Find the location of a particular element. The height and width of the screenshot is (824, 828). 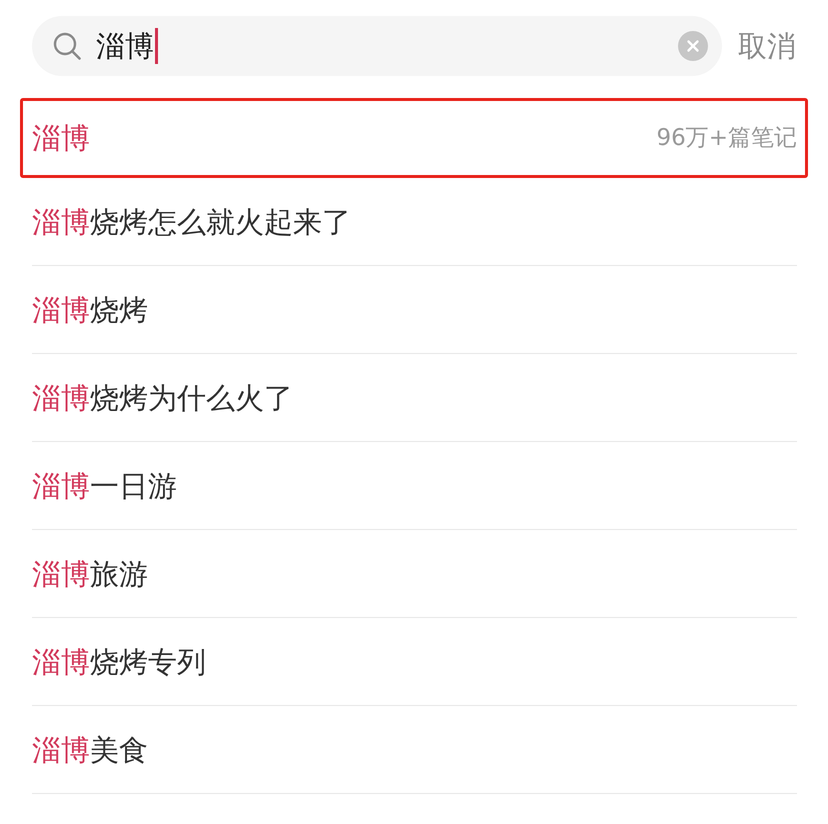

text-cursor-icon is located at coordinates (156, 46).